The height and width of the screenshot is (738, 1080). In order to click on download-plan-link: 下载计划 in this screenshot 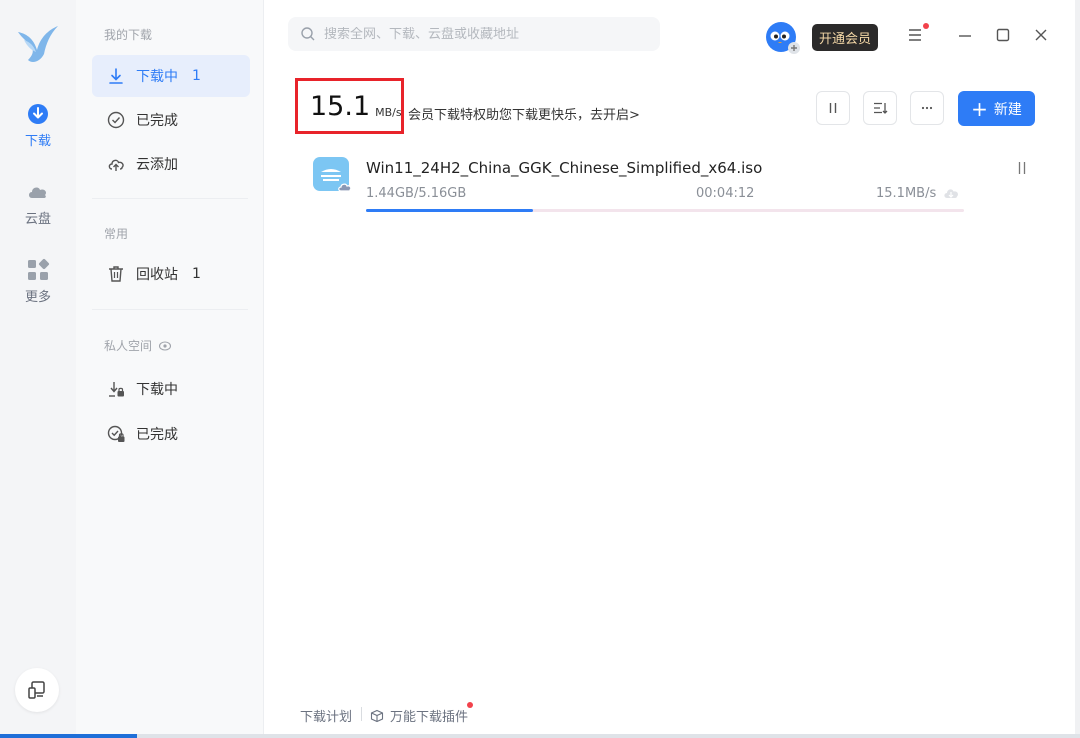, I will do `click(326, 715)`.